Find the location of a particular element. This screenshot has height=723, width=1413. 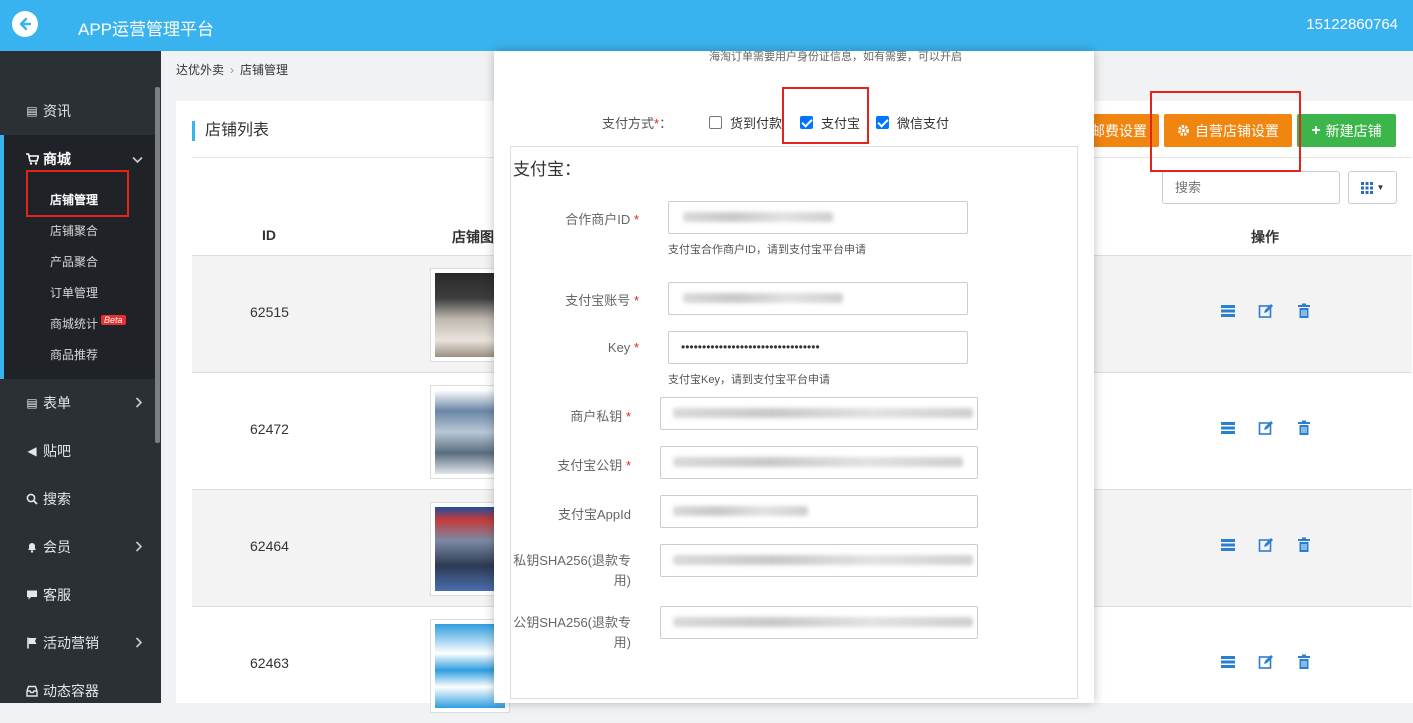

new-store-button: + 新建店铺 is located at coordinates (1346, 130).